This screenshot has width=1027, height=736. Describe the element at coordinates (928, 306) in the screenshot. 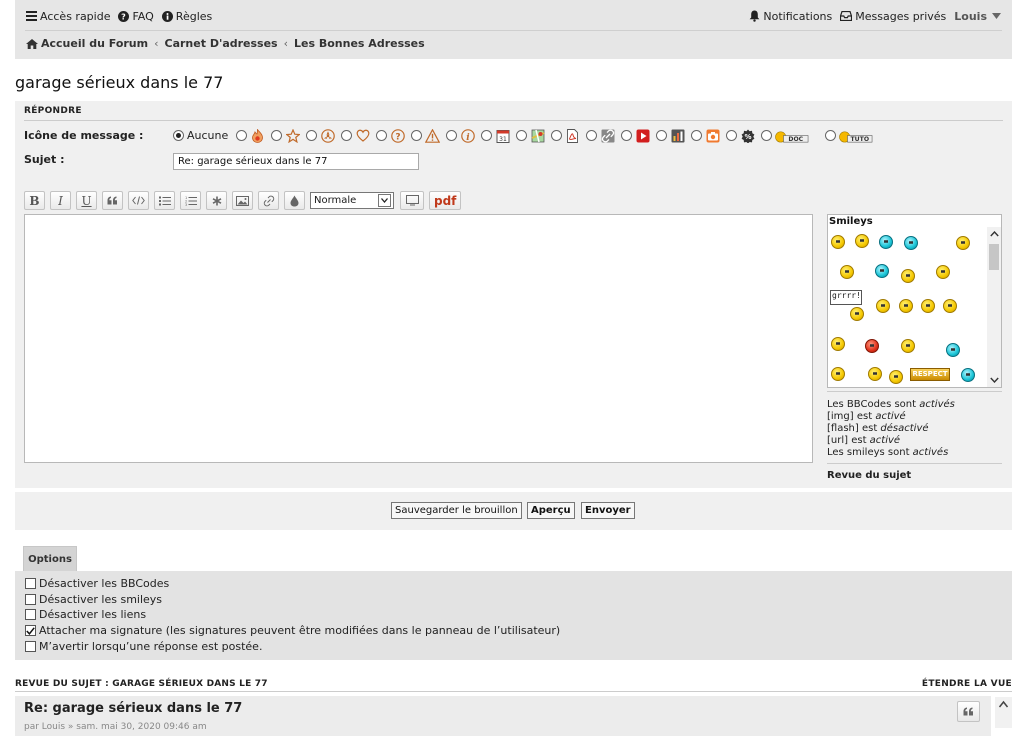

I see `smiley-eating` at that location.